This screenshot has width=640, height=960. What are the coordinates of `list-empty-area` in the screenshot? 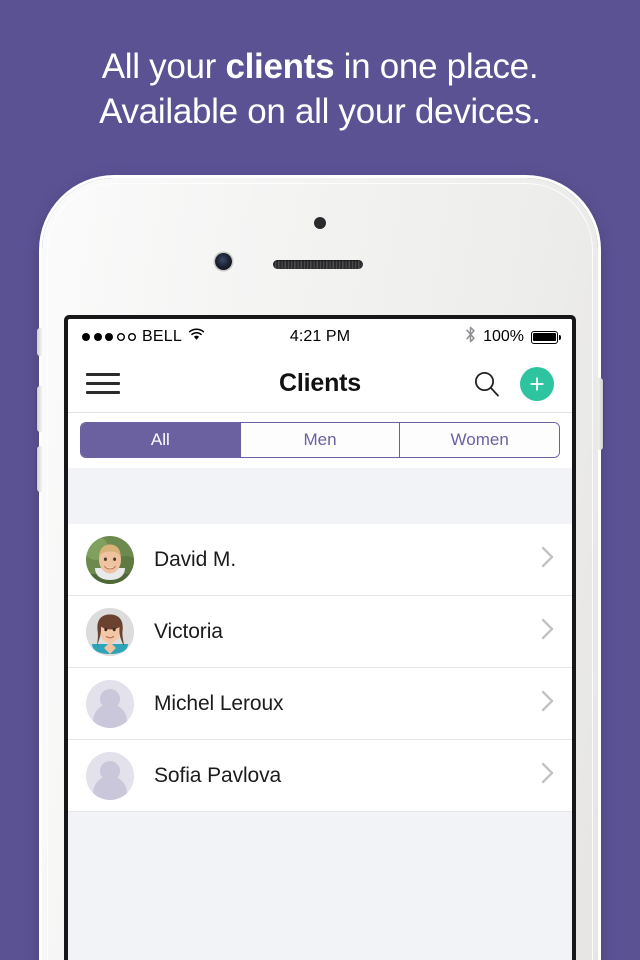 It's located at (320, 886).